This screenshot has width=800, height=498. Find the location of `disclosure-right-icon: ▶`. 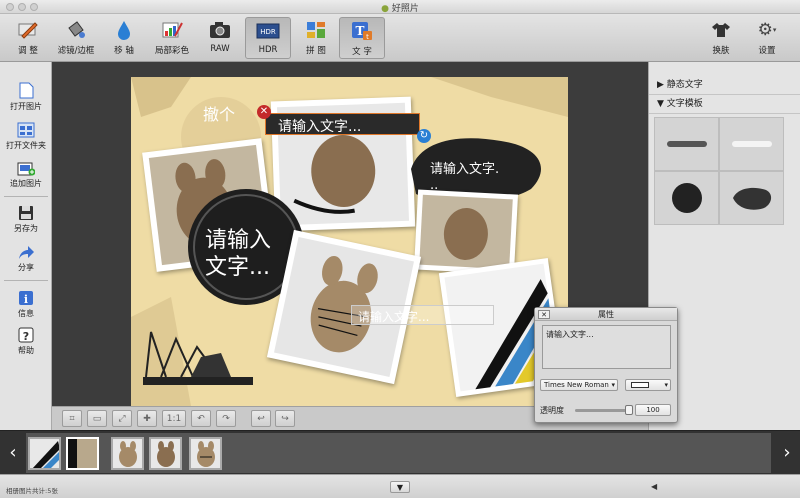

disclosure-right-icon: ▶ is located at coordinates (660, 85).